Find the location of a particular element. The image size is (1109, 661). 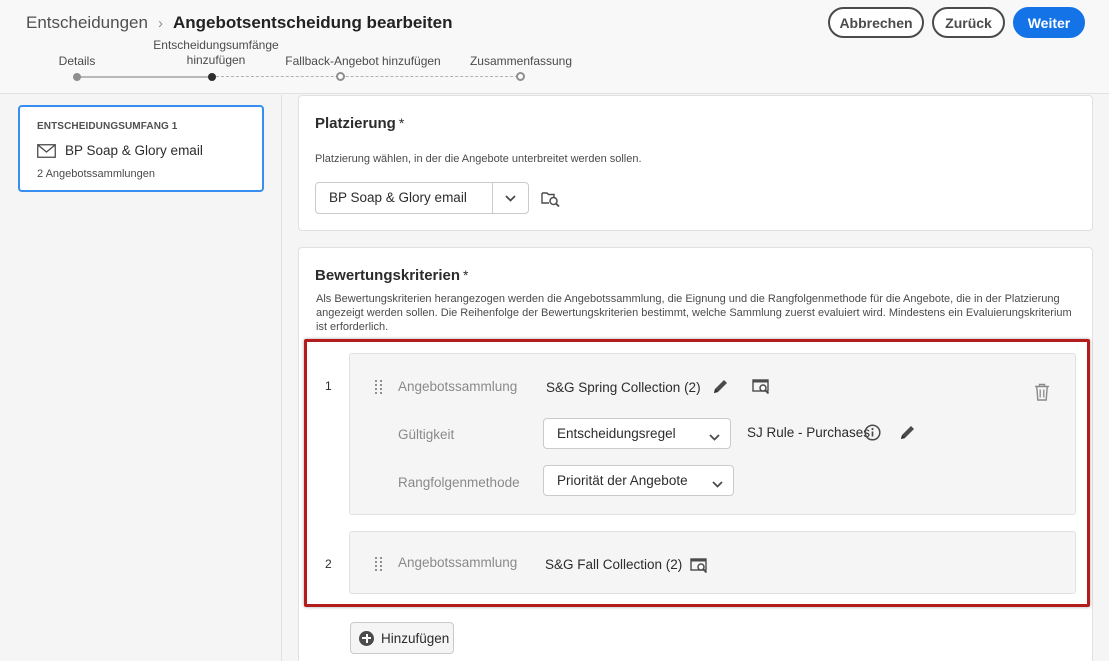

placement-title-text: Platzierung is located at coordinates (355, 123).